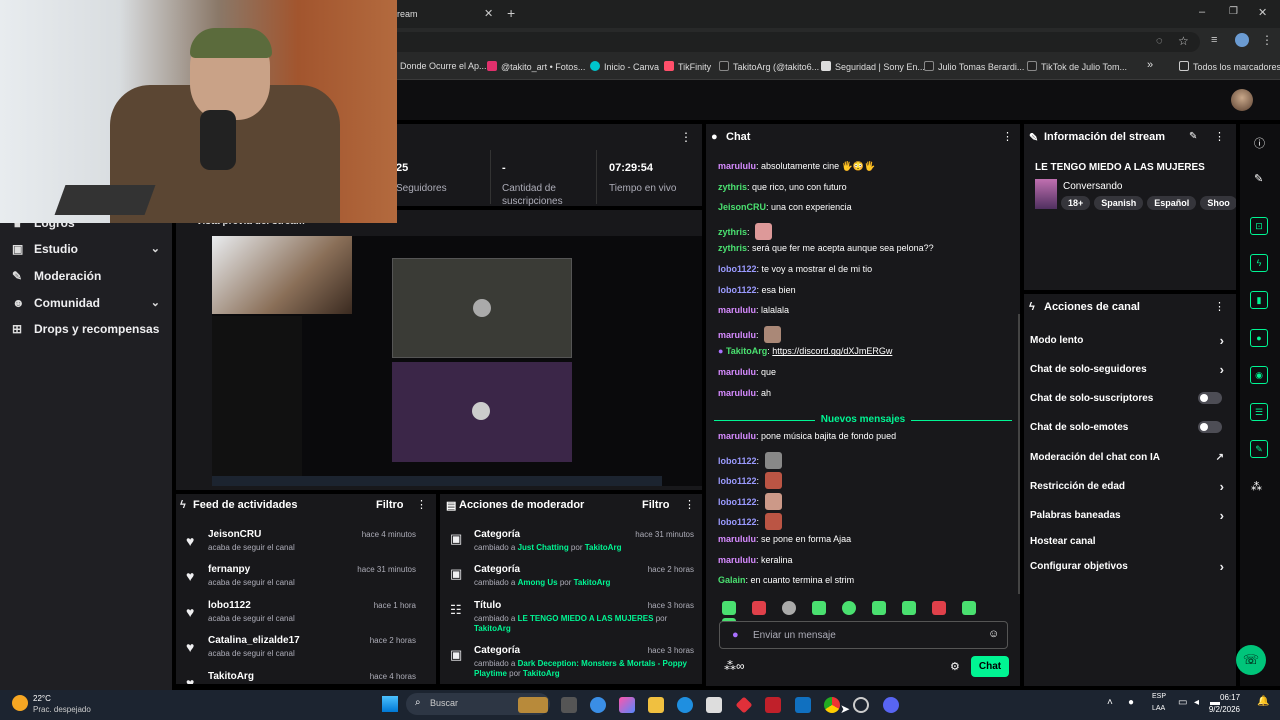 The image size is (1280, 720). I want to click on mcafee-icon, so click(773, 705).